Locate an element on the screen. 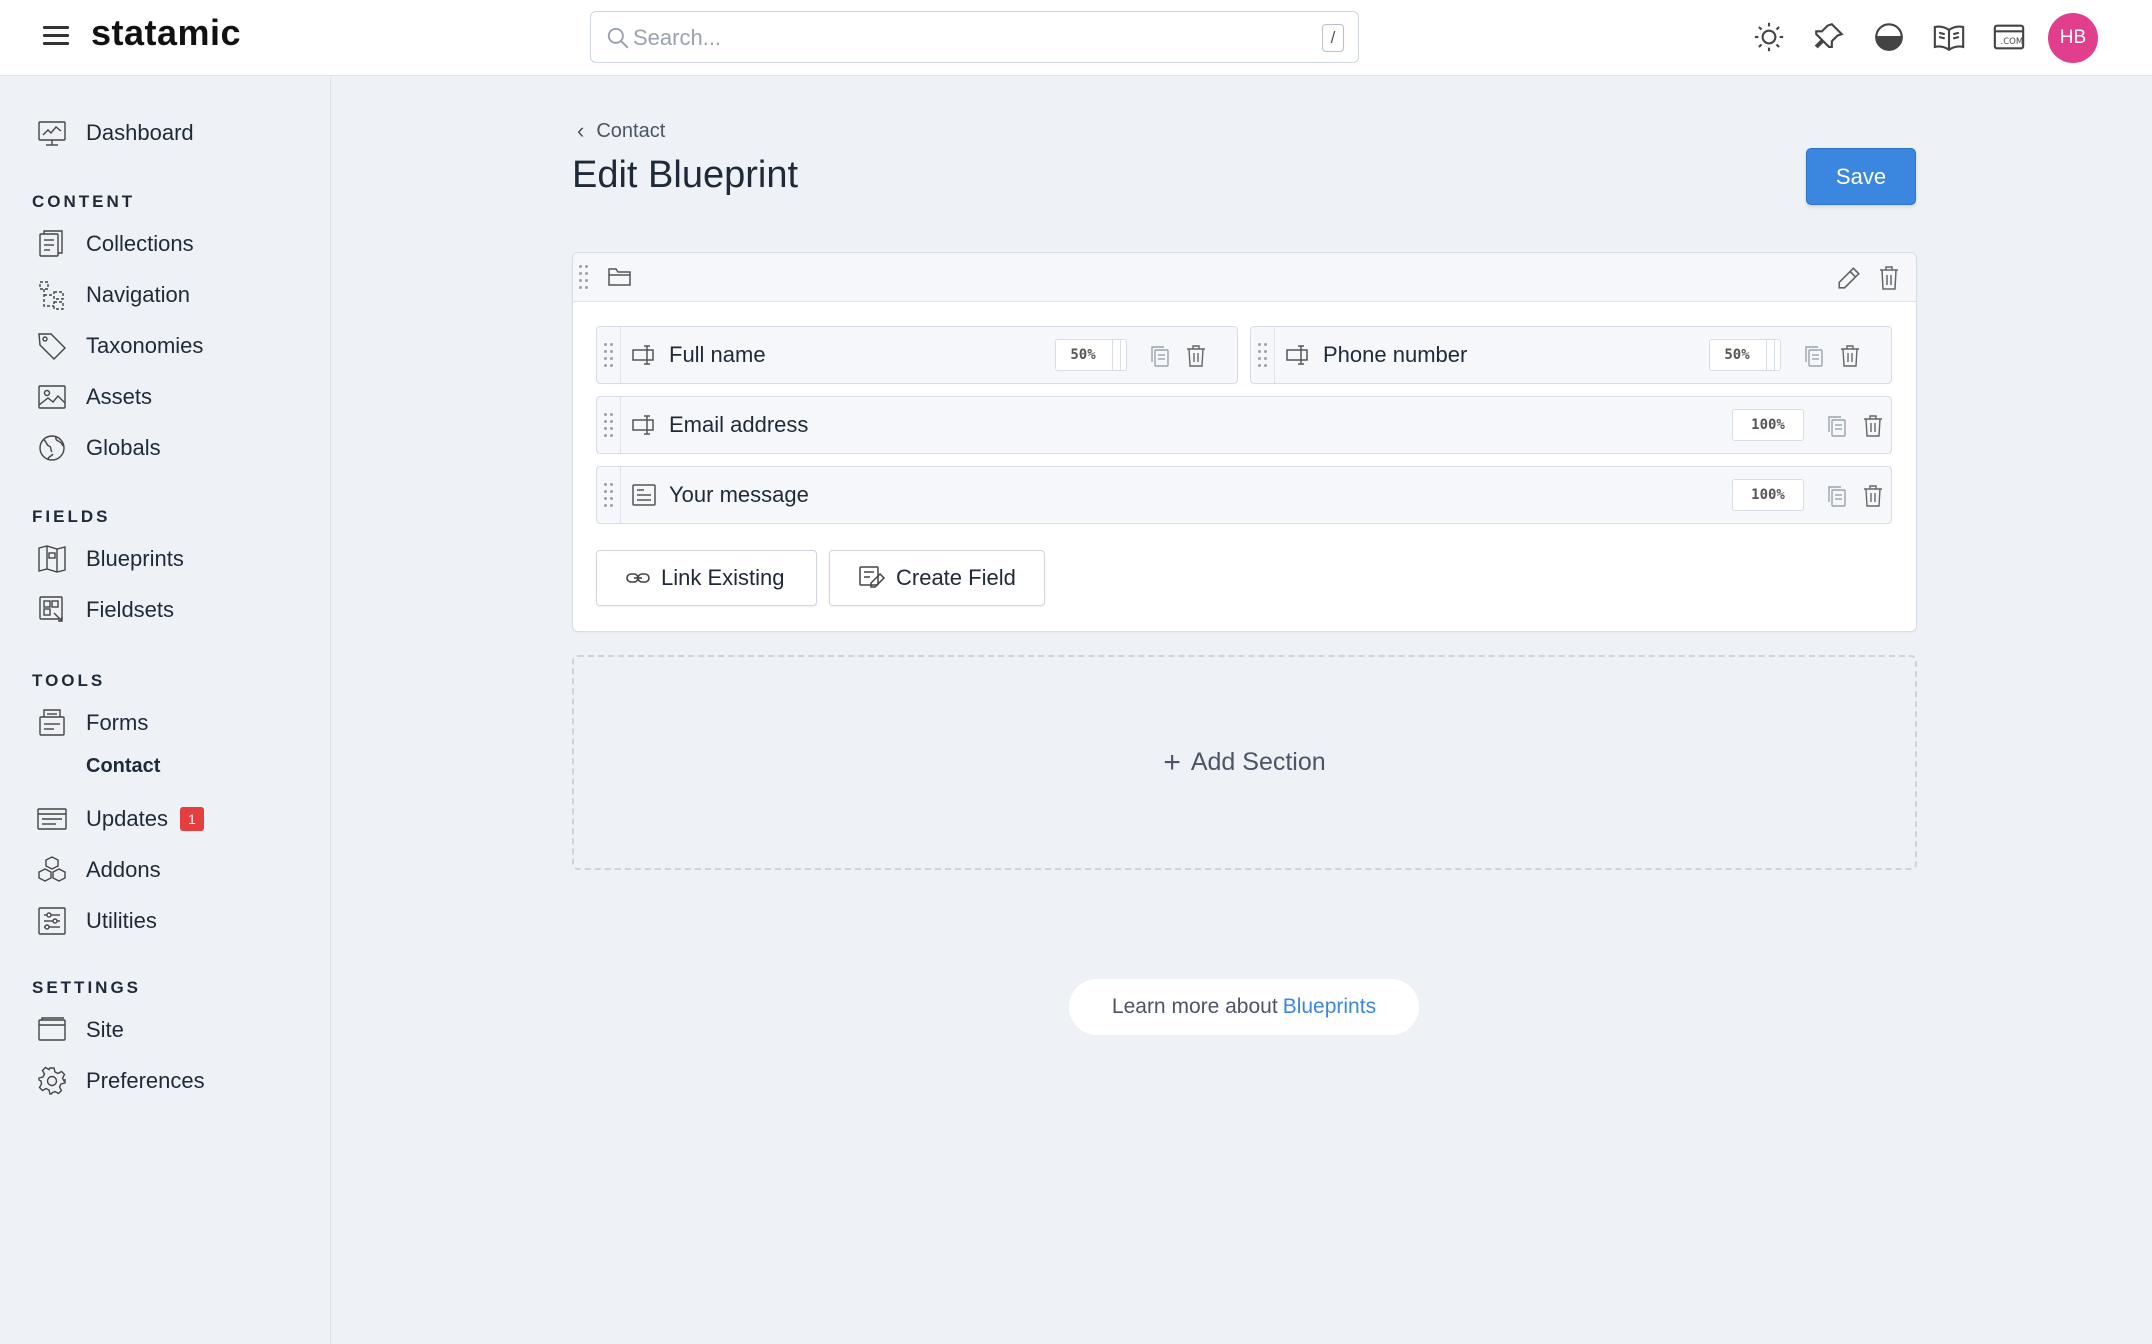 The height and width of the screenshot is (1344, 2152). field-label: Email address is located at coordinates (739, 424).